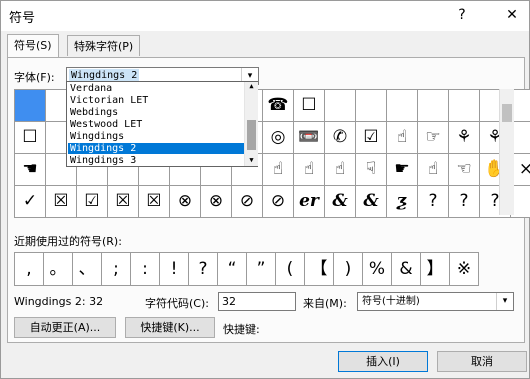 Image resolution: width=530 pixels, height=379 pixels. What do you see at coordinates (377, 269) in the screenshot?
I see `recent-symbol-cell: %` at bounding box center [377, 269].